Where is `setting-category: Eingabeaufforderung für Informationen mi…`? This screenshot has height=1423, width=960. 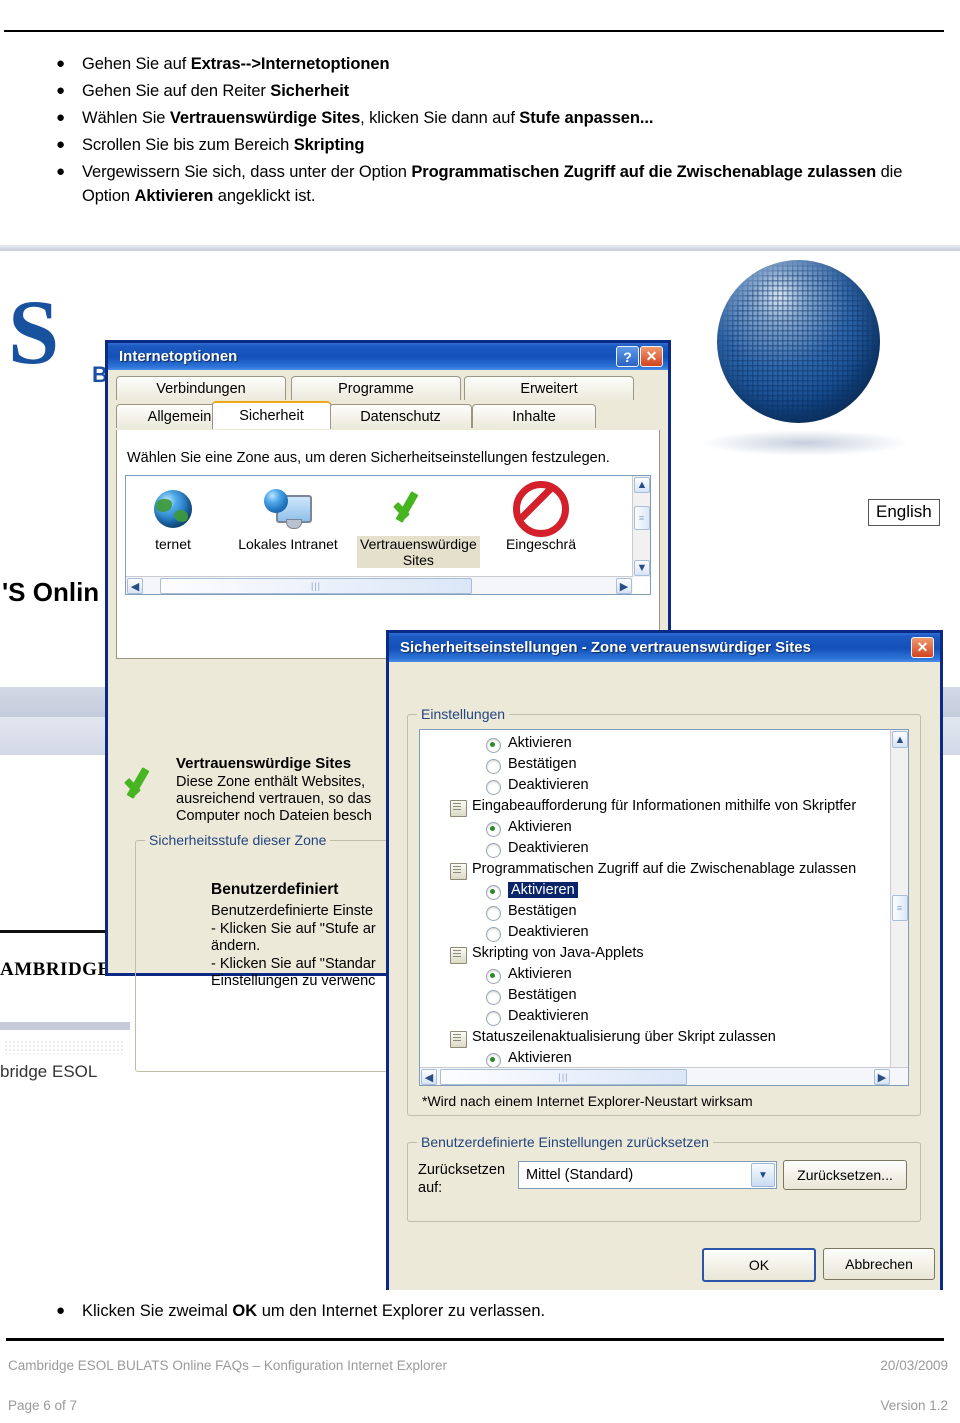 setting-category: Eingabeaufforderung für Informationen mi… is located at coordinates (655, 807).